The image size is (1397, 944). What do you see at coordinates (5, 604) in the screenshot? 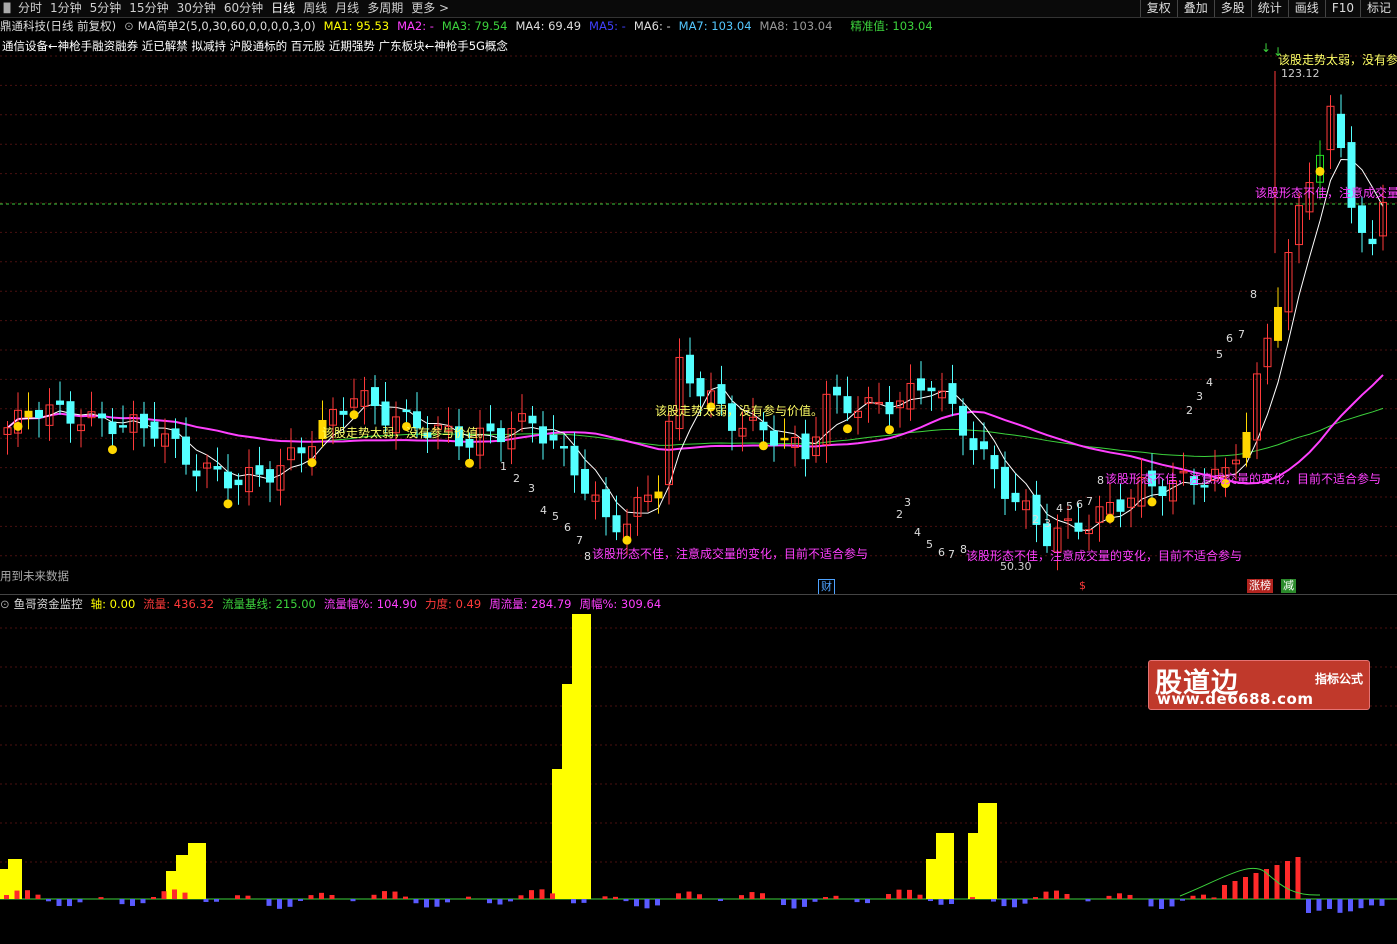
I see `indicator-settings-icon: ⊙` at bounding box center [5, 604].